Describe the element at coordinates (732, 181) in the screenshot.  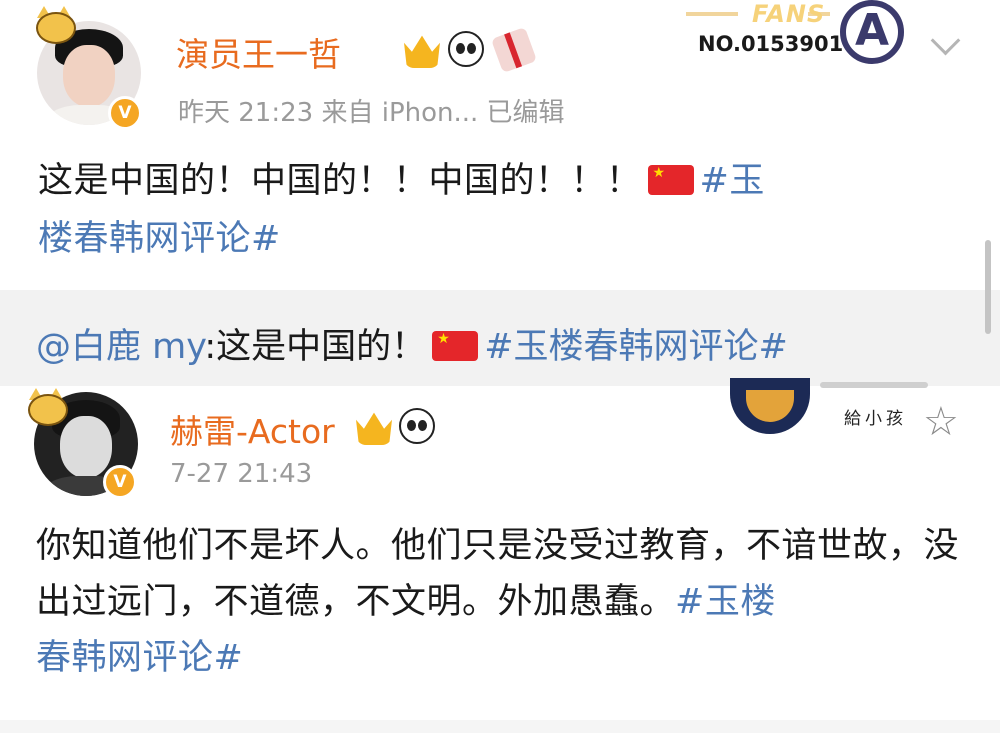
I see `hashtag-link: #玉` at that location.